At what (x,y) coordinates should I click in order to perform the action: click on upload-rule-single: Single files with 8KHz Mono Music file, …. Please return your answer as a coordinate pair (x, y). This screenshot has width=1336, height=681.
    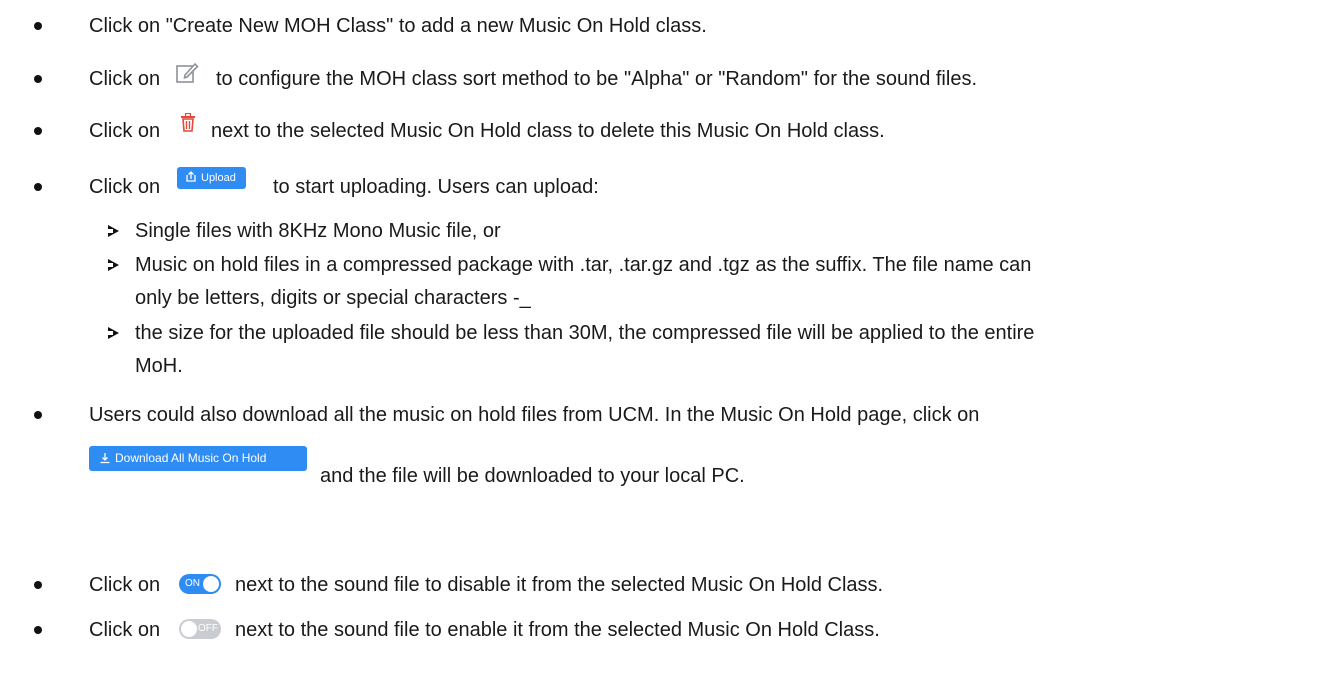
    Looking at the image, I should click on (318, 231).